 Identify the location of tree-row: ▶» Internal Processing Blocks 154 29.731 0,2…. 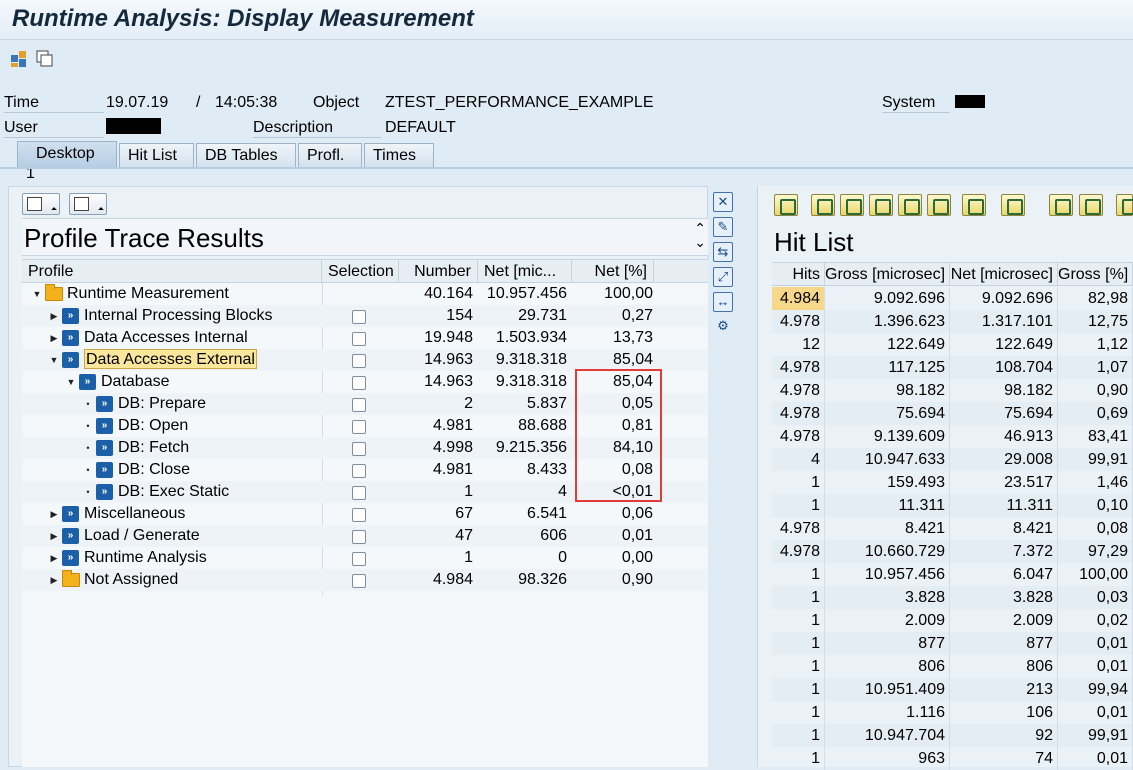
(365, 316).